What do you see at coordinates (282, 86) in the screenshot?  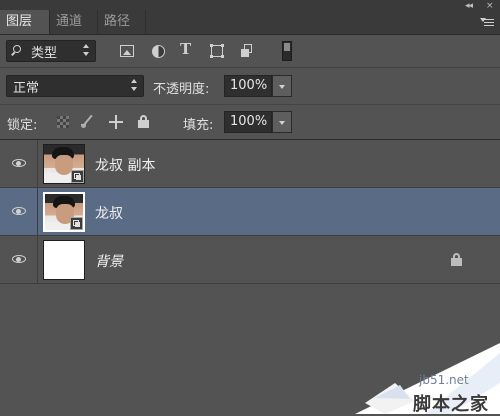 I see `opacity-dropdown-button` at bounding box center [282, 86].